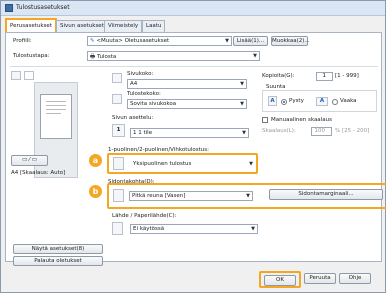 This screenshot has width=386, height=293. I want to click on output-method-value: Tulosta, so click(106, 57).